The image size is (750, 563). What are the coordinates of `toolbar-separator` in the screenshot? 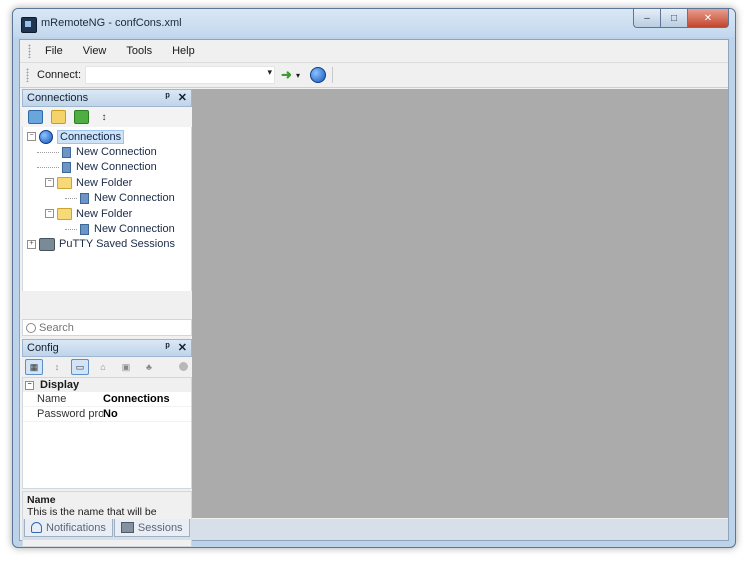 It's located at (332, 75).